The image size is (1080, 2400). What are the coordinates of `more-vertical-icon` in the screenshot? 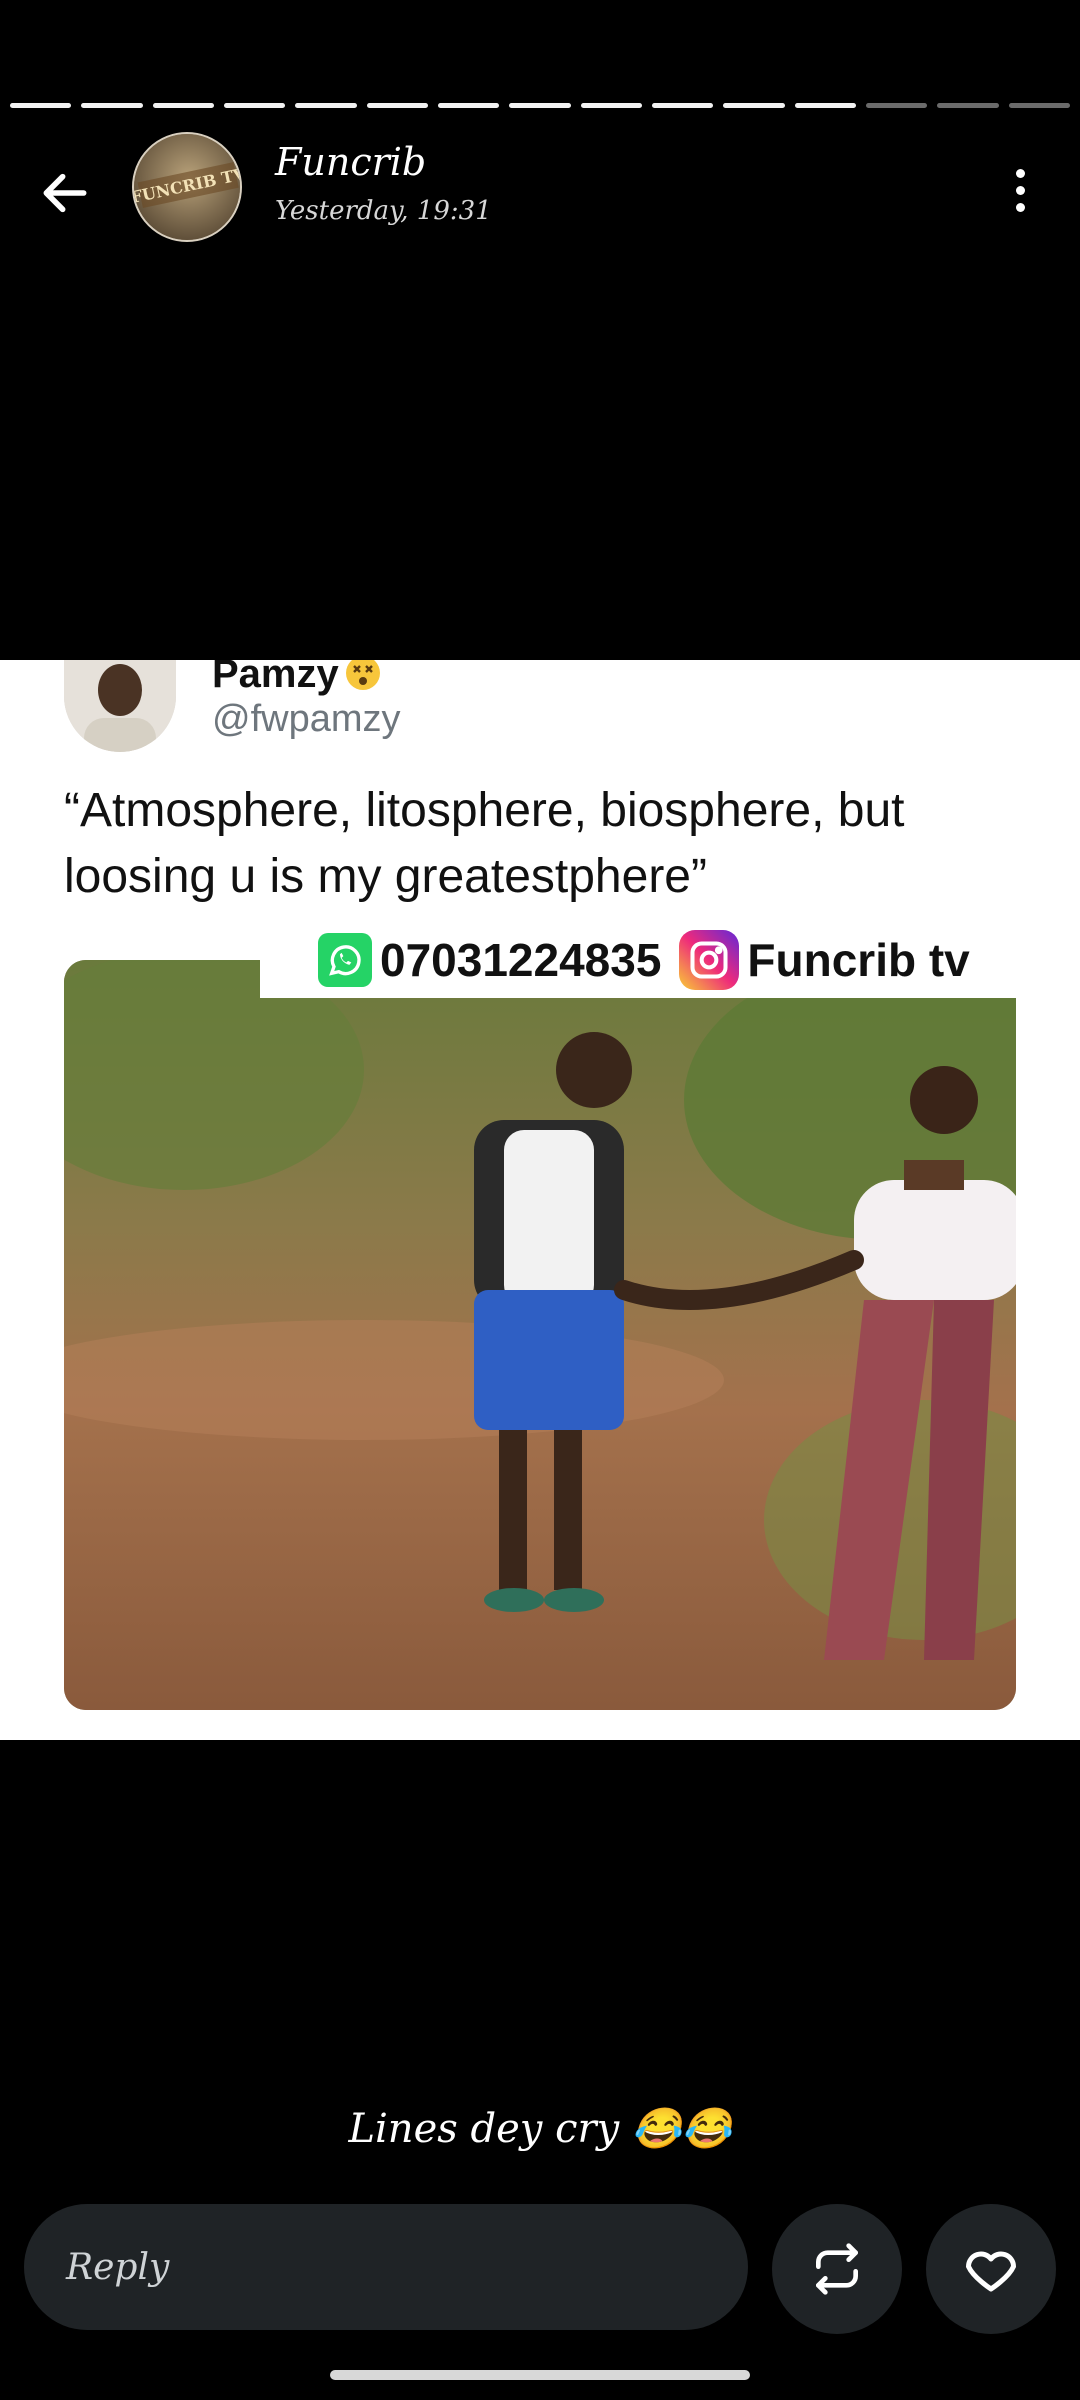 It's located at (1020, 173).